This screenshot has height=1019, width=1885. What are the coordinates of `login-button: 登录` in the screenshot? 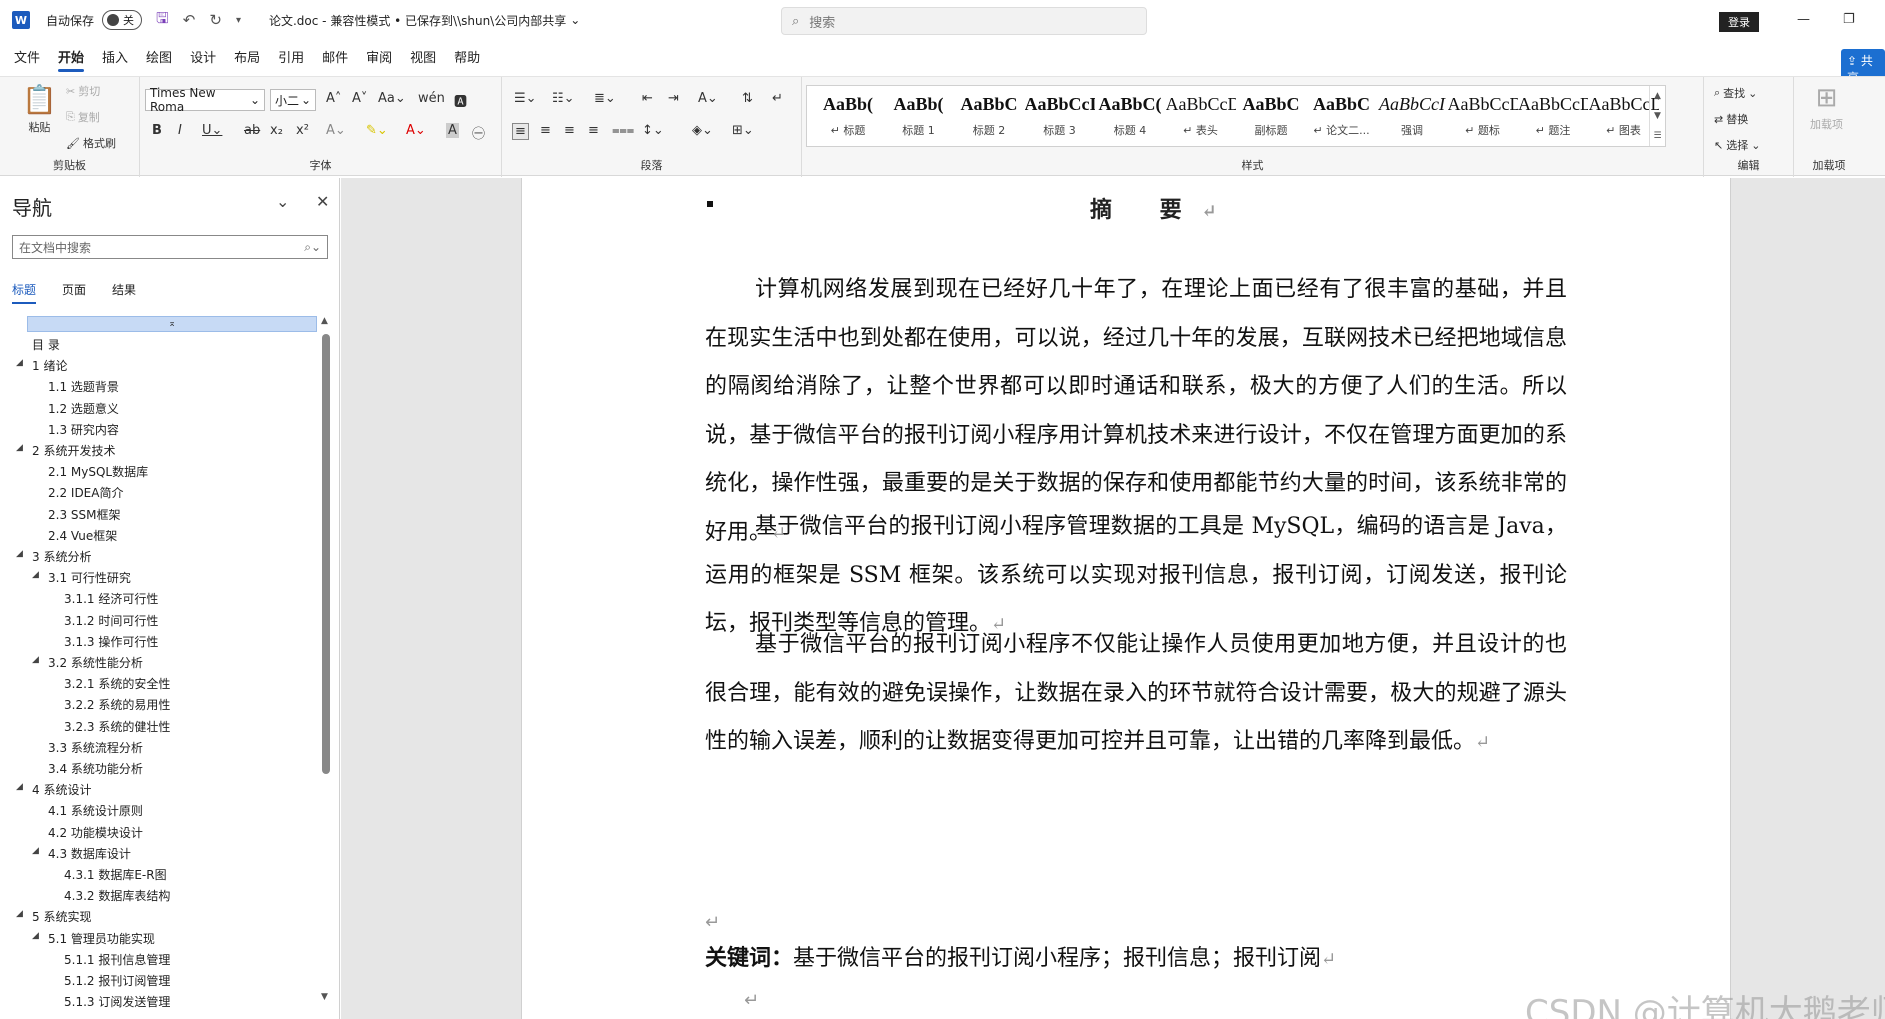 It's located at (1739, 22).